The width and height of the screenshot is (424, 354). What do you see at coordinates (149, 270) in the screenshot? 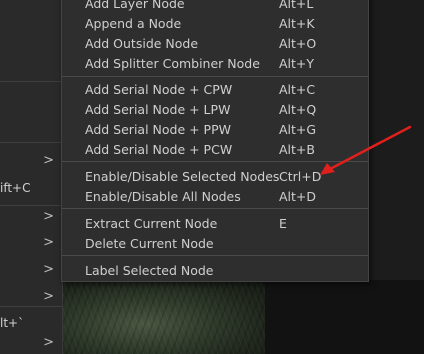
I see `menu-item-label: Label Selected Node` at bounding box center [149, 270].